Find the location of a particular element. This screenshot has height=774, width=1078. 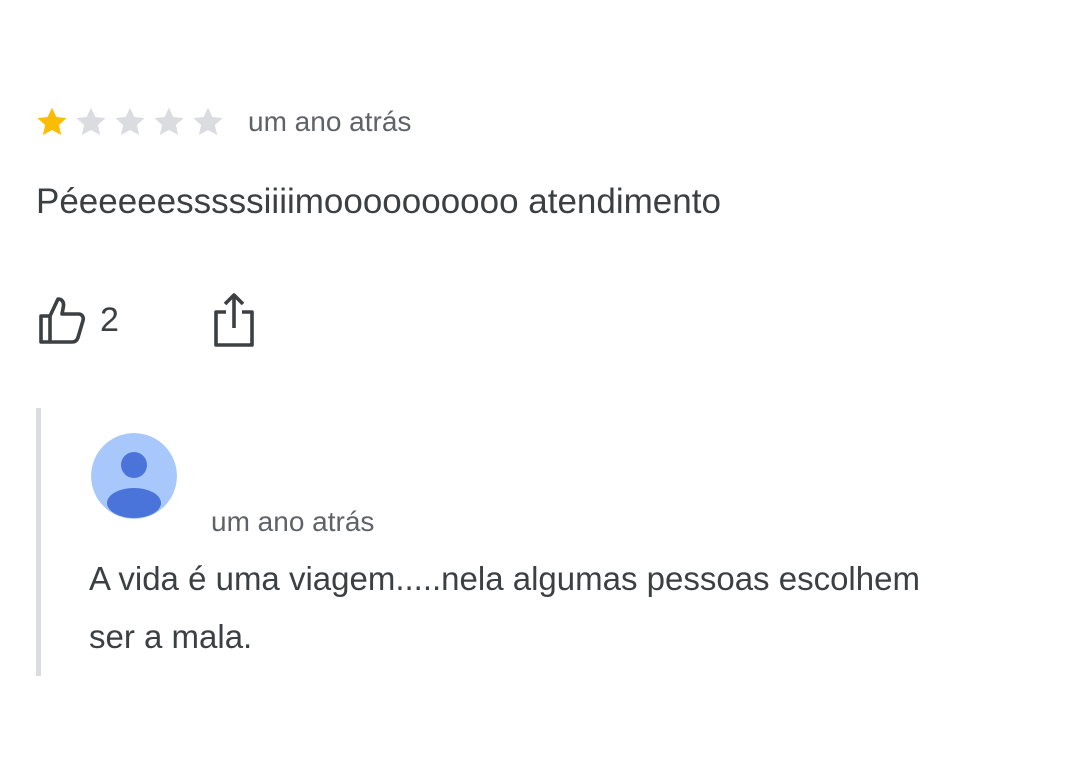

like-button: 2 is located at coordinates (77, 320).